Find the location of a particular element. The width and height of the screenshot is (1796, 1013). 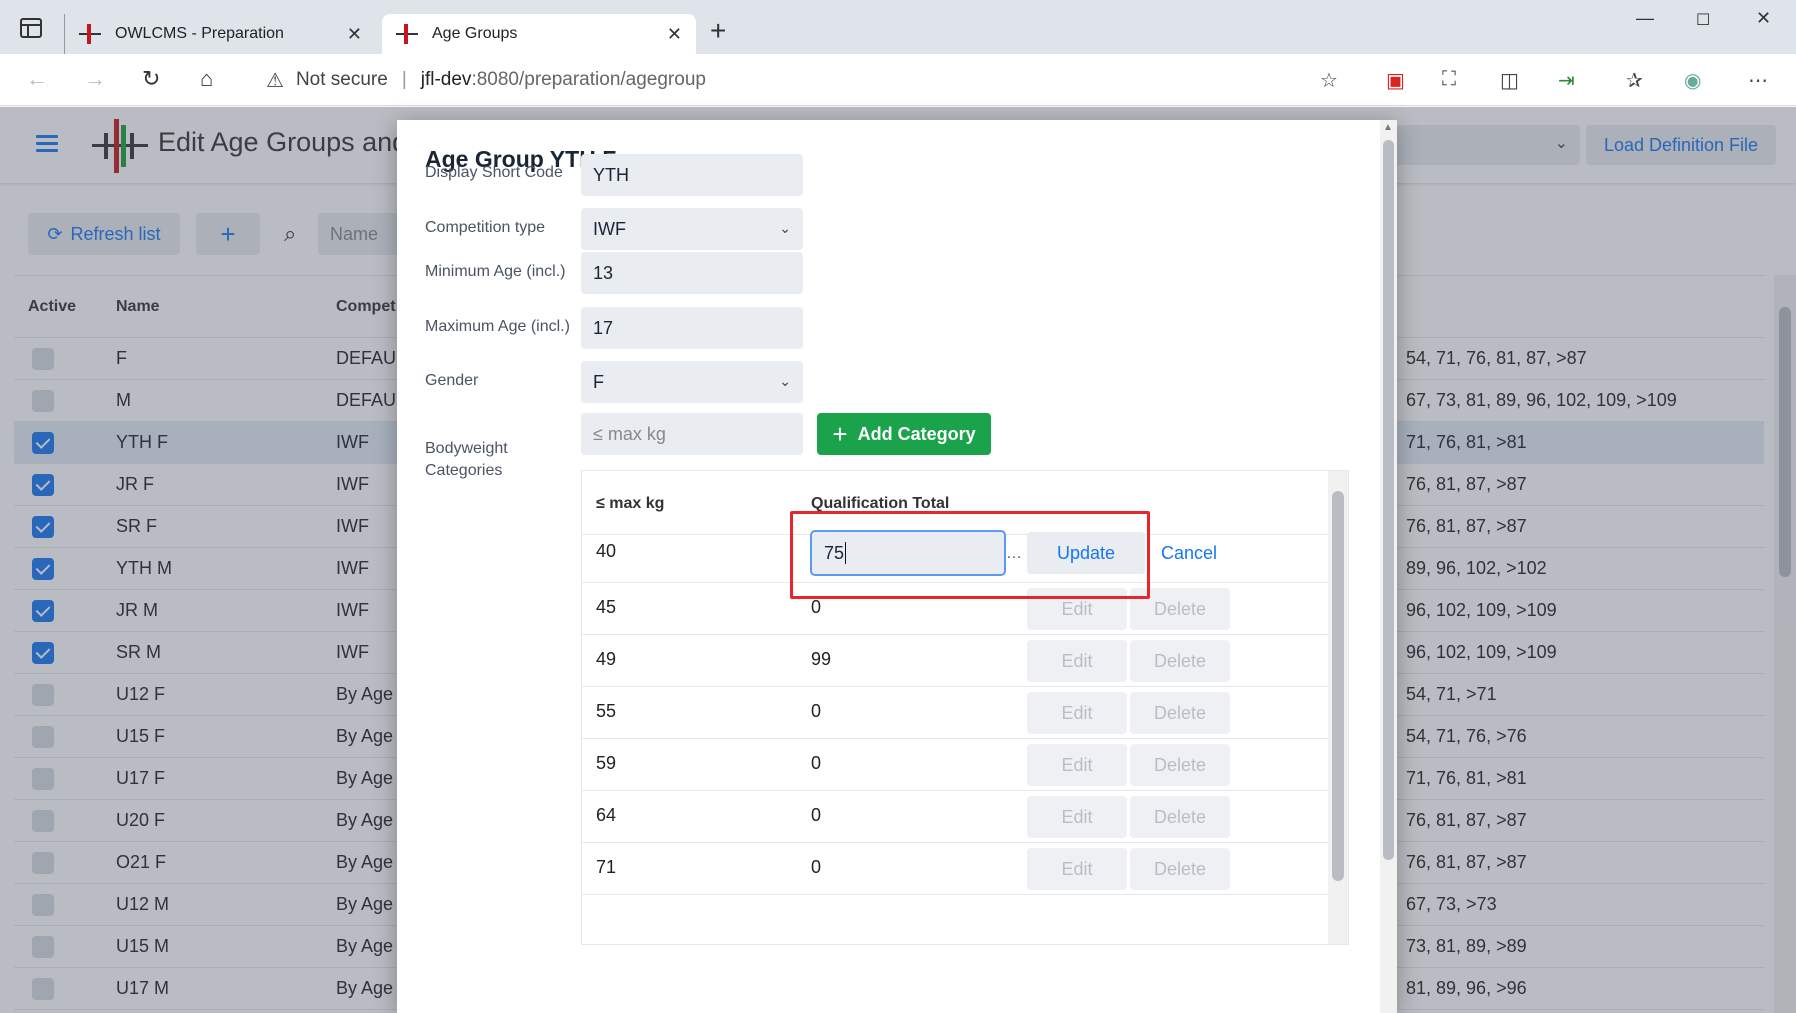

add-category-button: + Add Category is located at coordinates (904, 434).